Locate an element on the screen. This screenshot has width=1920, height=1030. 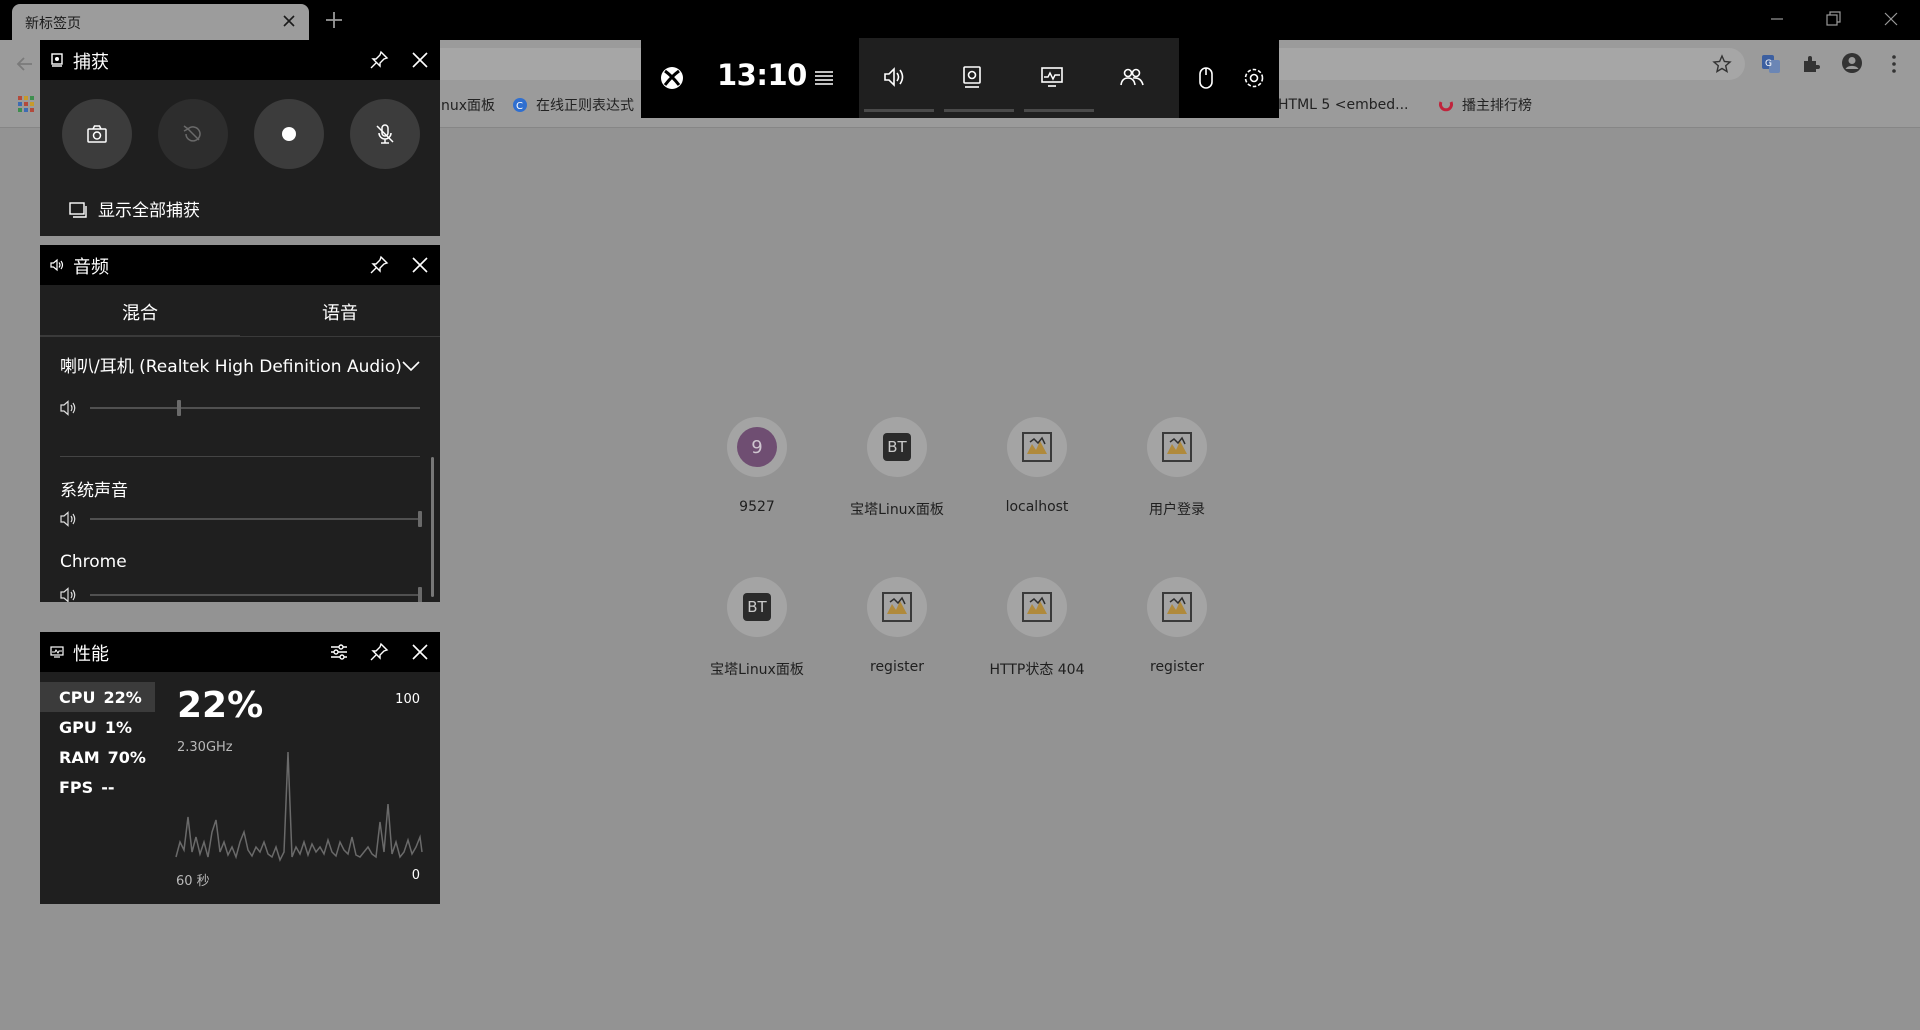
xbox-icon is located at coordinates (672, 78).